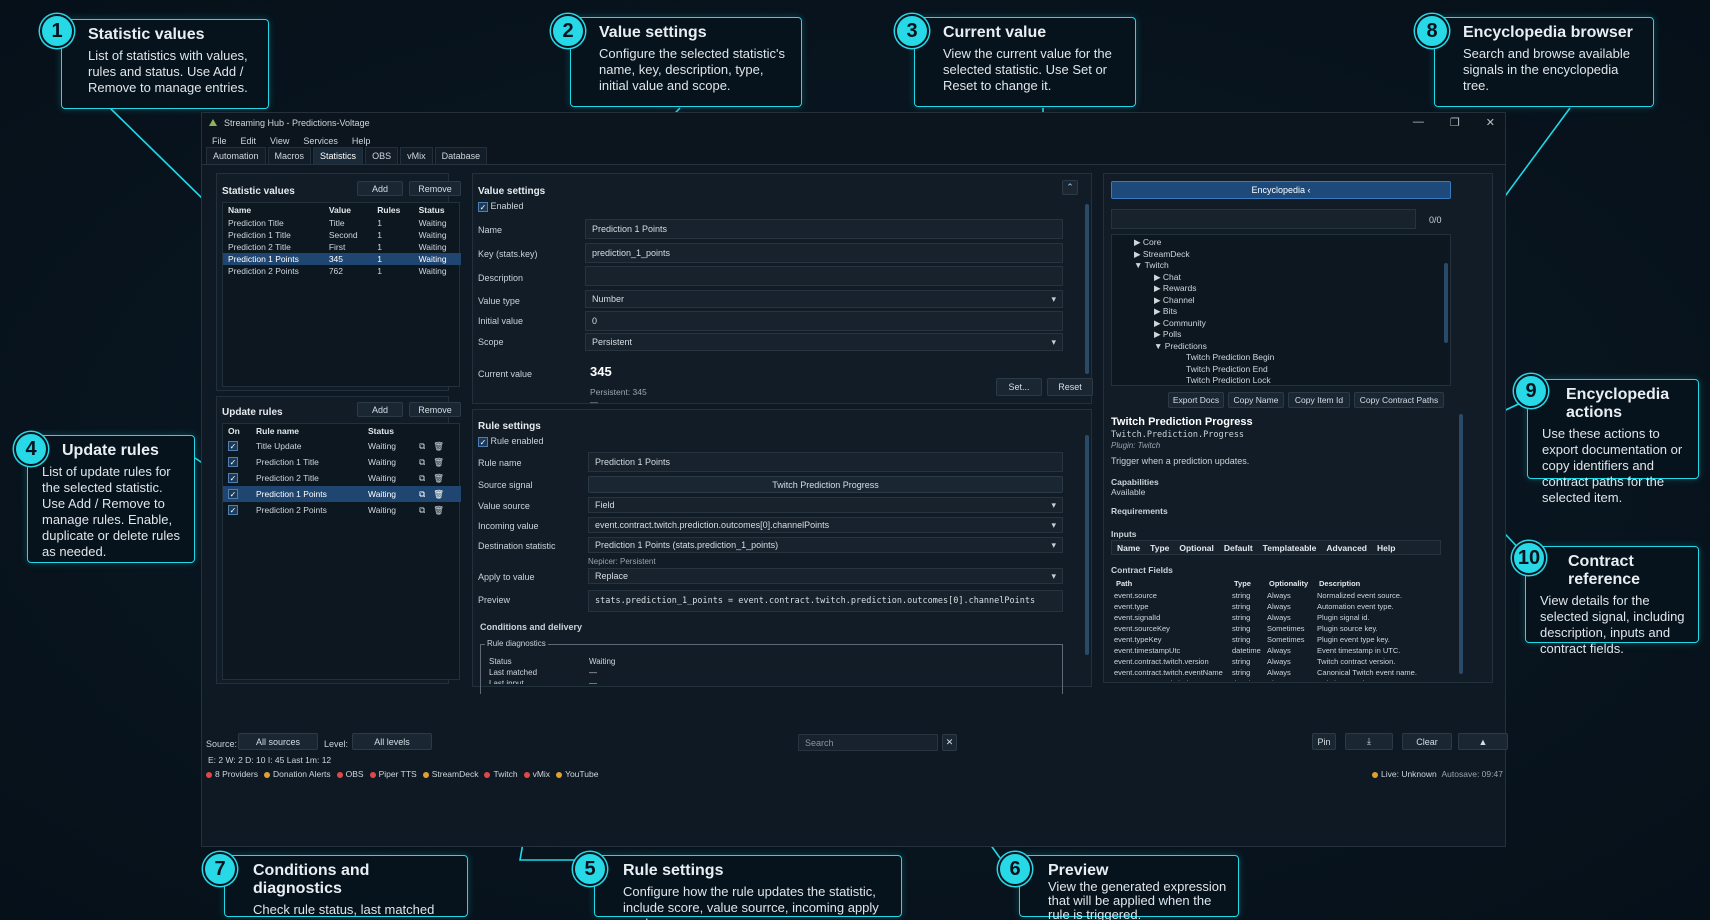  Describe the element at coordinates (511, 441) in the screenshot. I see `rule-enabled-checkbox: ✓ Rule enabled` at that location.